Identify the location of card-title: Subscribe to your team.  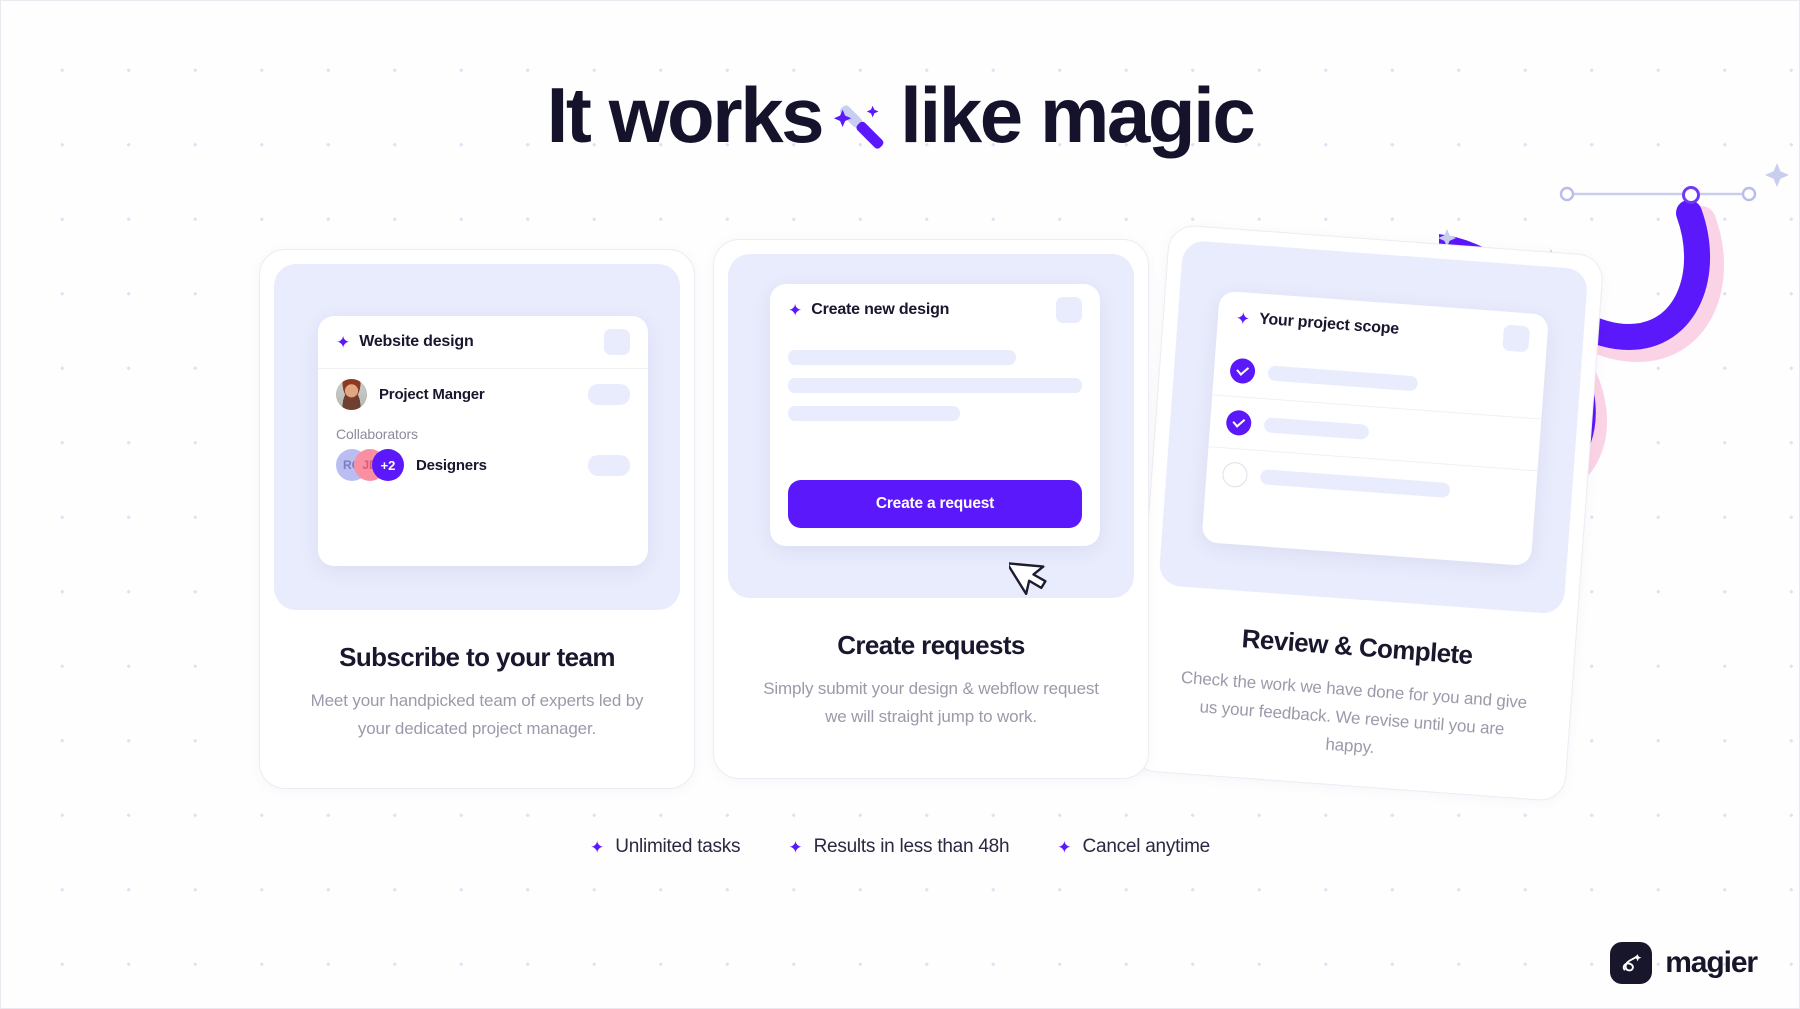
(477, 657).